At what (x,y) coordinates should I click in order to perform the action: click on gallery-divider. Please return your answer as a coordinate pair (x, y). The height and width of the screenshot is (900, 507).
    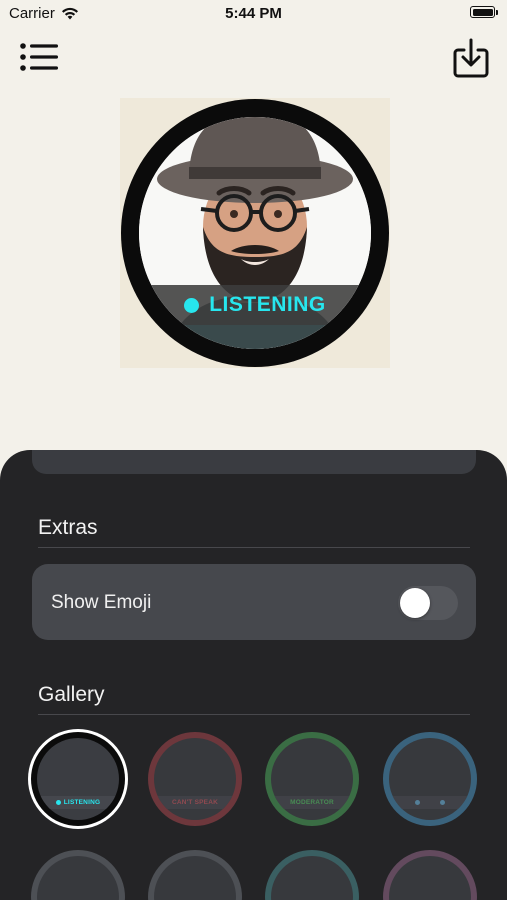
    Looking at the image, I should click on (254, 714).